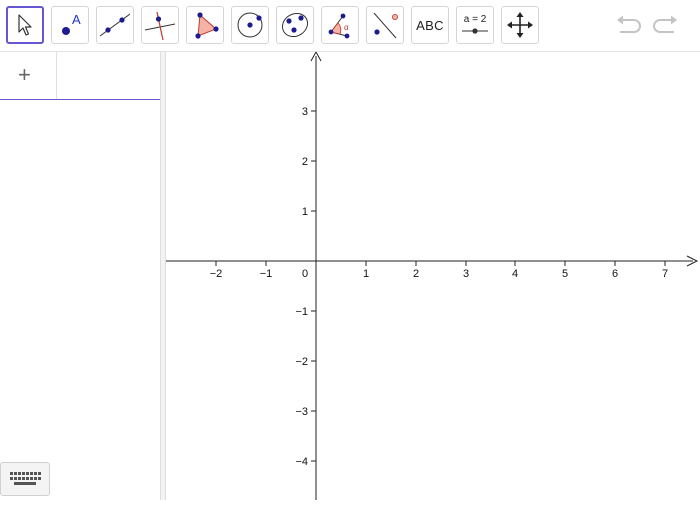 This screenshot has width=700, height=505. I want to click on y-tick-label: −1, so click(301, 312).